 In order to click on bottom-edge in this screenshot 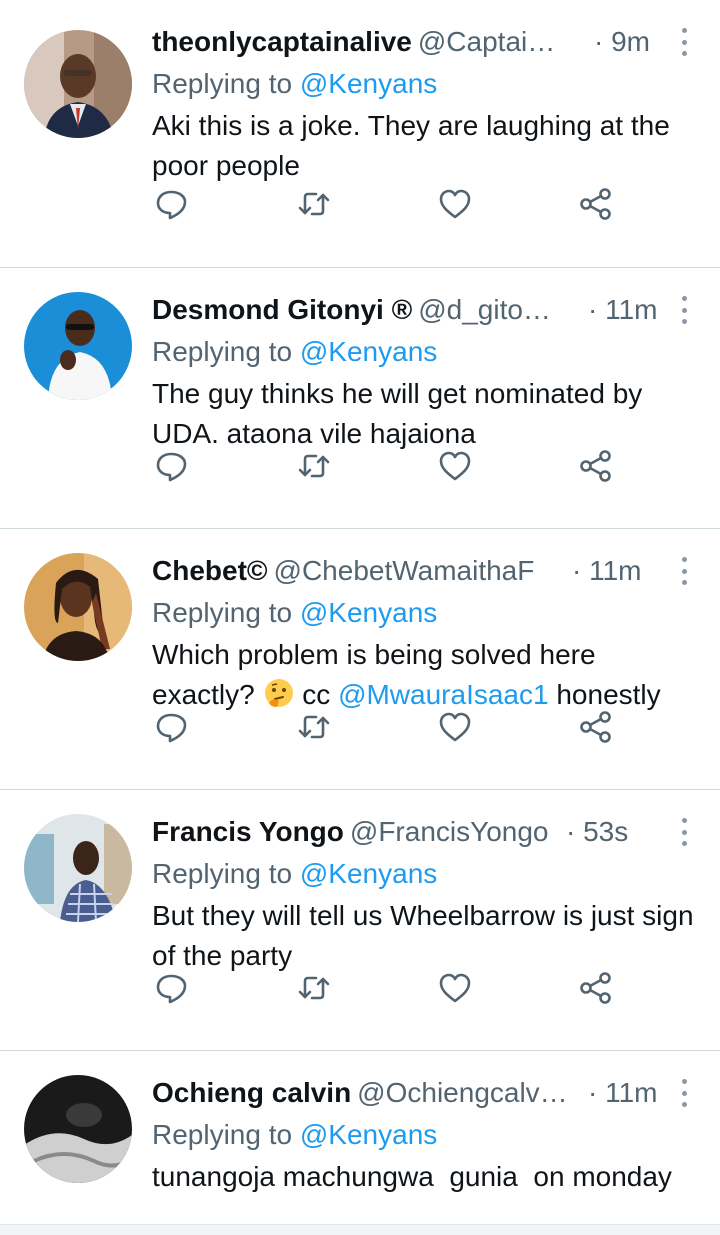, I will do `click(360, 1229)`.